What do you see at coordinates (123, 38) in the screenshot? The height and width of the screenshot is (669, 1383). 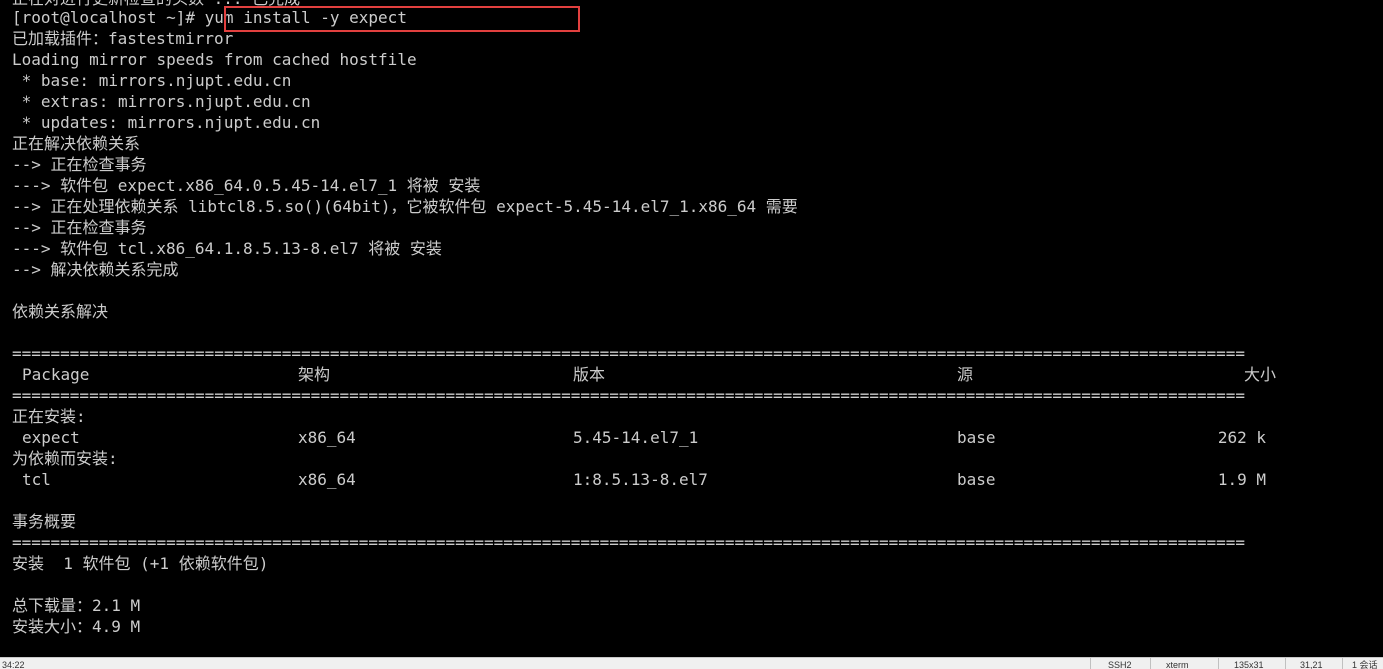 I see `terminal-line: 已加载插件：fastestmirror` at bounding box center [123, 38].